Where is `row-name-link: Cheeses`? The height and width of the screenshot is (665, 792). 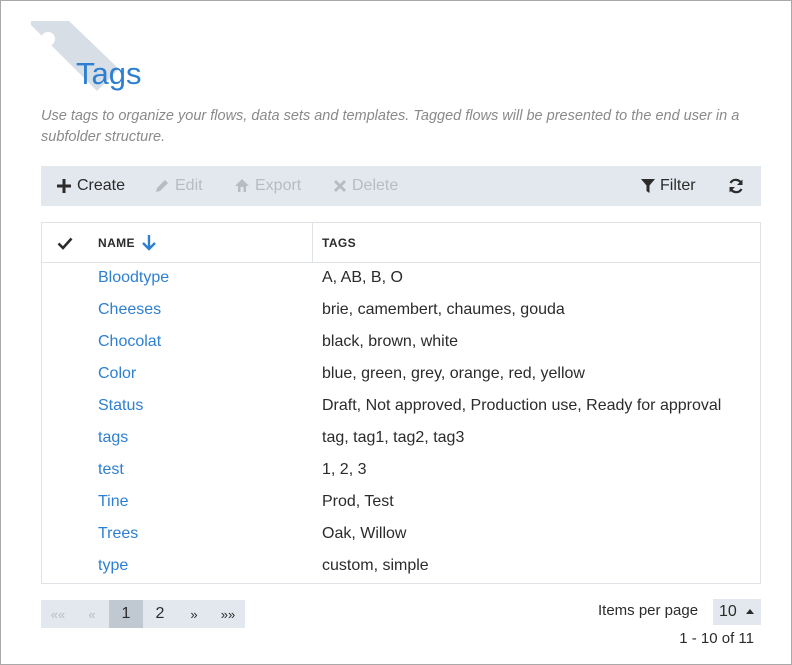 row-name-link: Cheeses is located at coordinates (129, 310).